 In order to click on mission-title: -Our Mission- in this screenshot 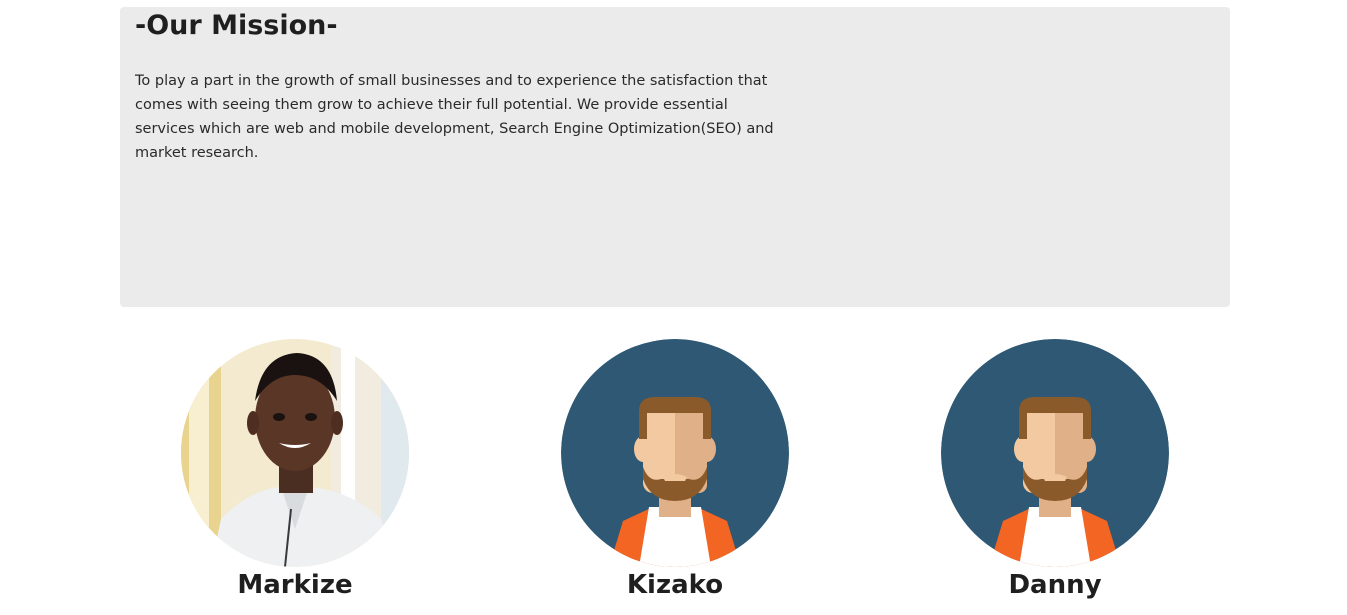, I will do `click(236, 25)`.